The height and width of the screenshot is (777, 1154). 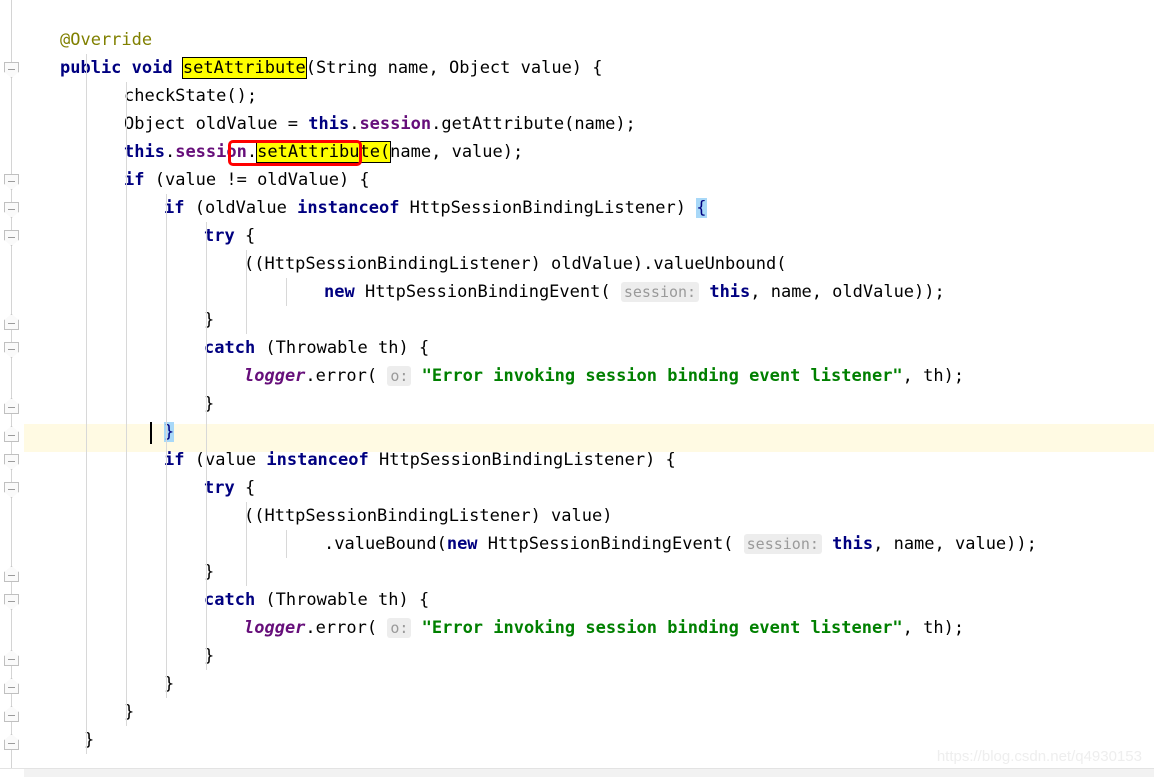 What do you see at coordinates (286, 544) in the screenshot?
I see `indent-guide-level-6b` at bounding box center [286, 544].